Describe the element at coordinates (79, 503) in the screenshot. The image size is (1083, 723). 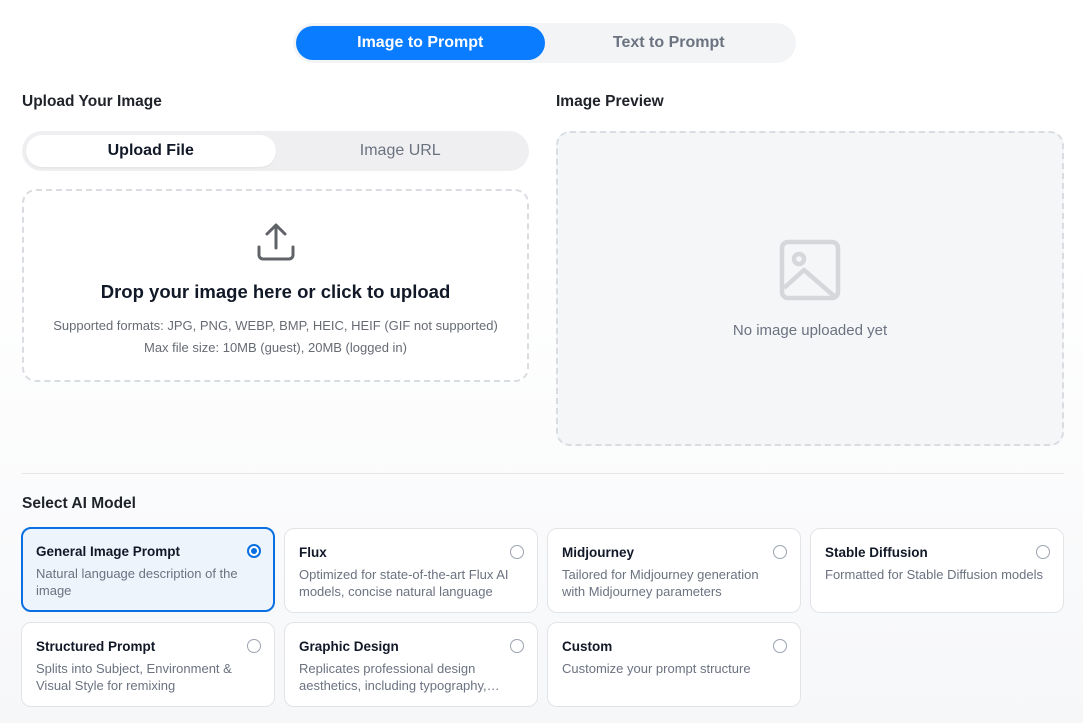
I see `model-section-title: Select AI Model` at that location.